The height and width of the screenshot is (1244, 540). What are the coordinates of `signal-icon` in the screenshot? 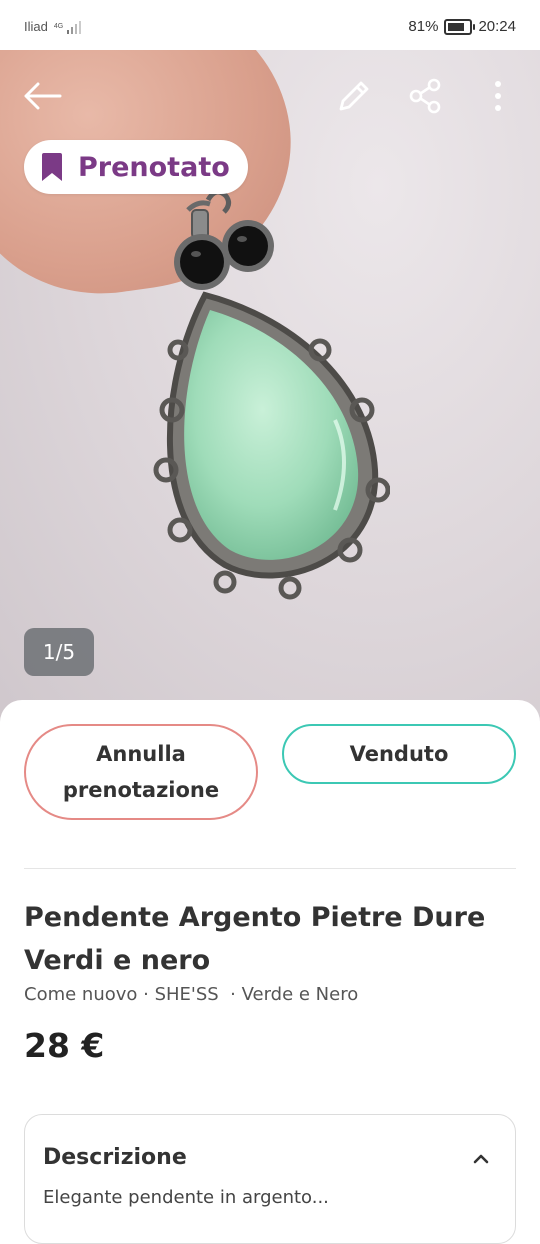 It's located at (74, 27).